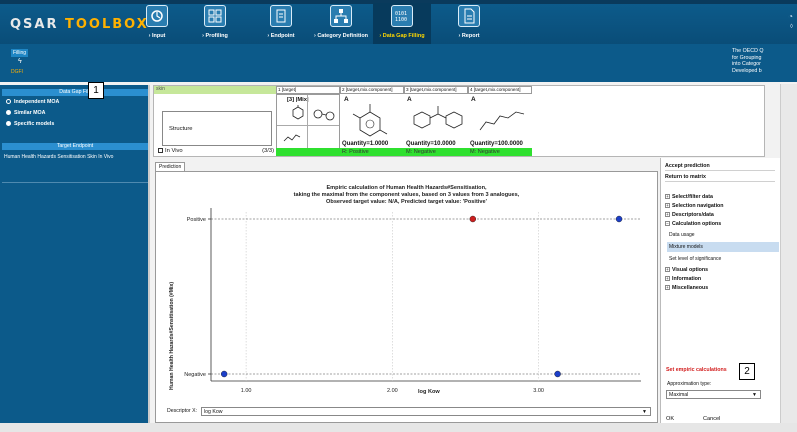 This screenshot has height=432, width=797. Describe the element at coordinates (30, 124) in the screenshot. I see `radio-specific-models: Specific models` at that location.